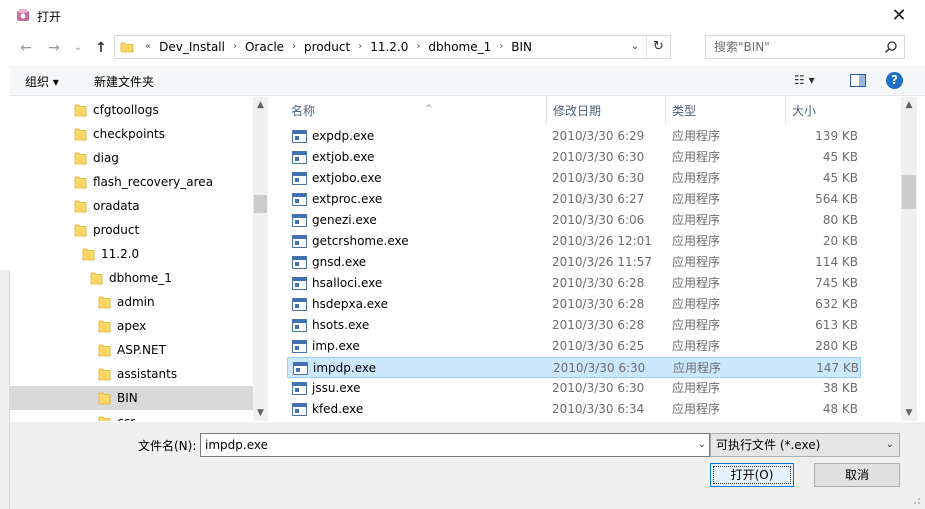  I want to click on tree-item: ASP.NET, so click(131, 350).